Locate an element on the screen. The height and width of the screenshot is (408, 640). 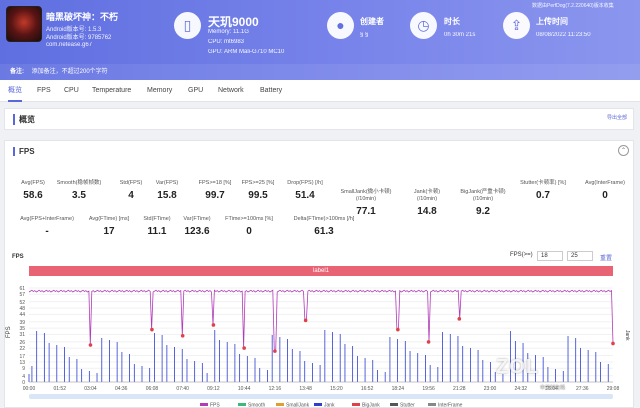
device-memory: Memory: 11.1G is located at coordinates (228, 32).